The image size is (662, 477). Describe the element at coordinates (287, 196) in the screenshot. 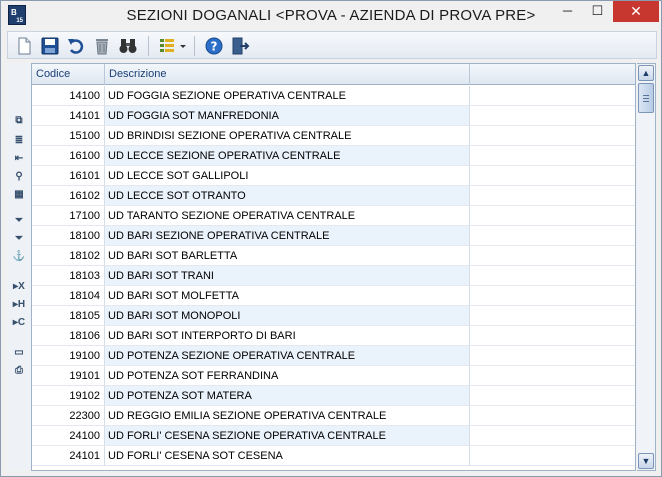

I see `cell-description: UD LECCE SOT OTRANTO` at that location.